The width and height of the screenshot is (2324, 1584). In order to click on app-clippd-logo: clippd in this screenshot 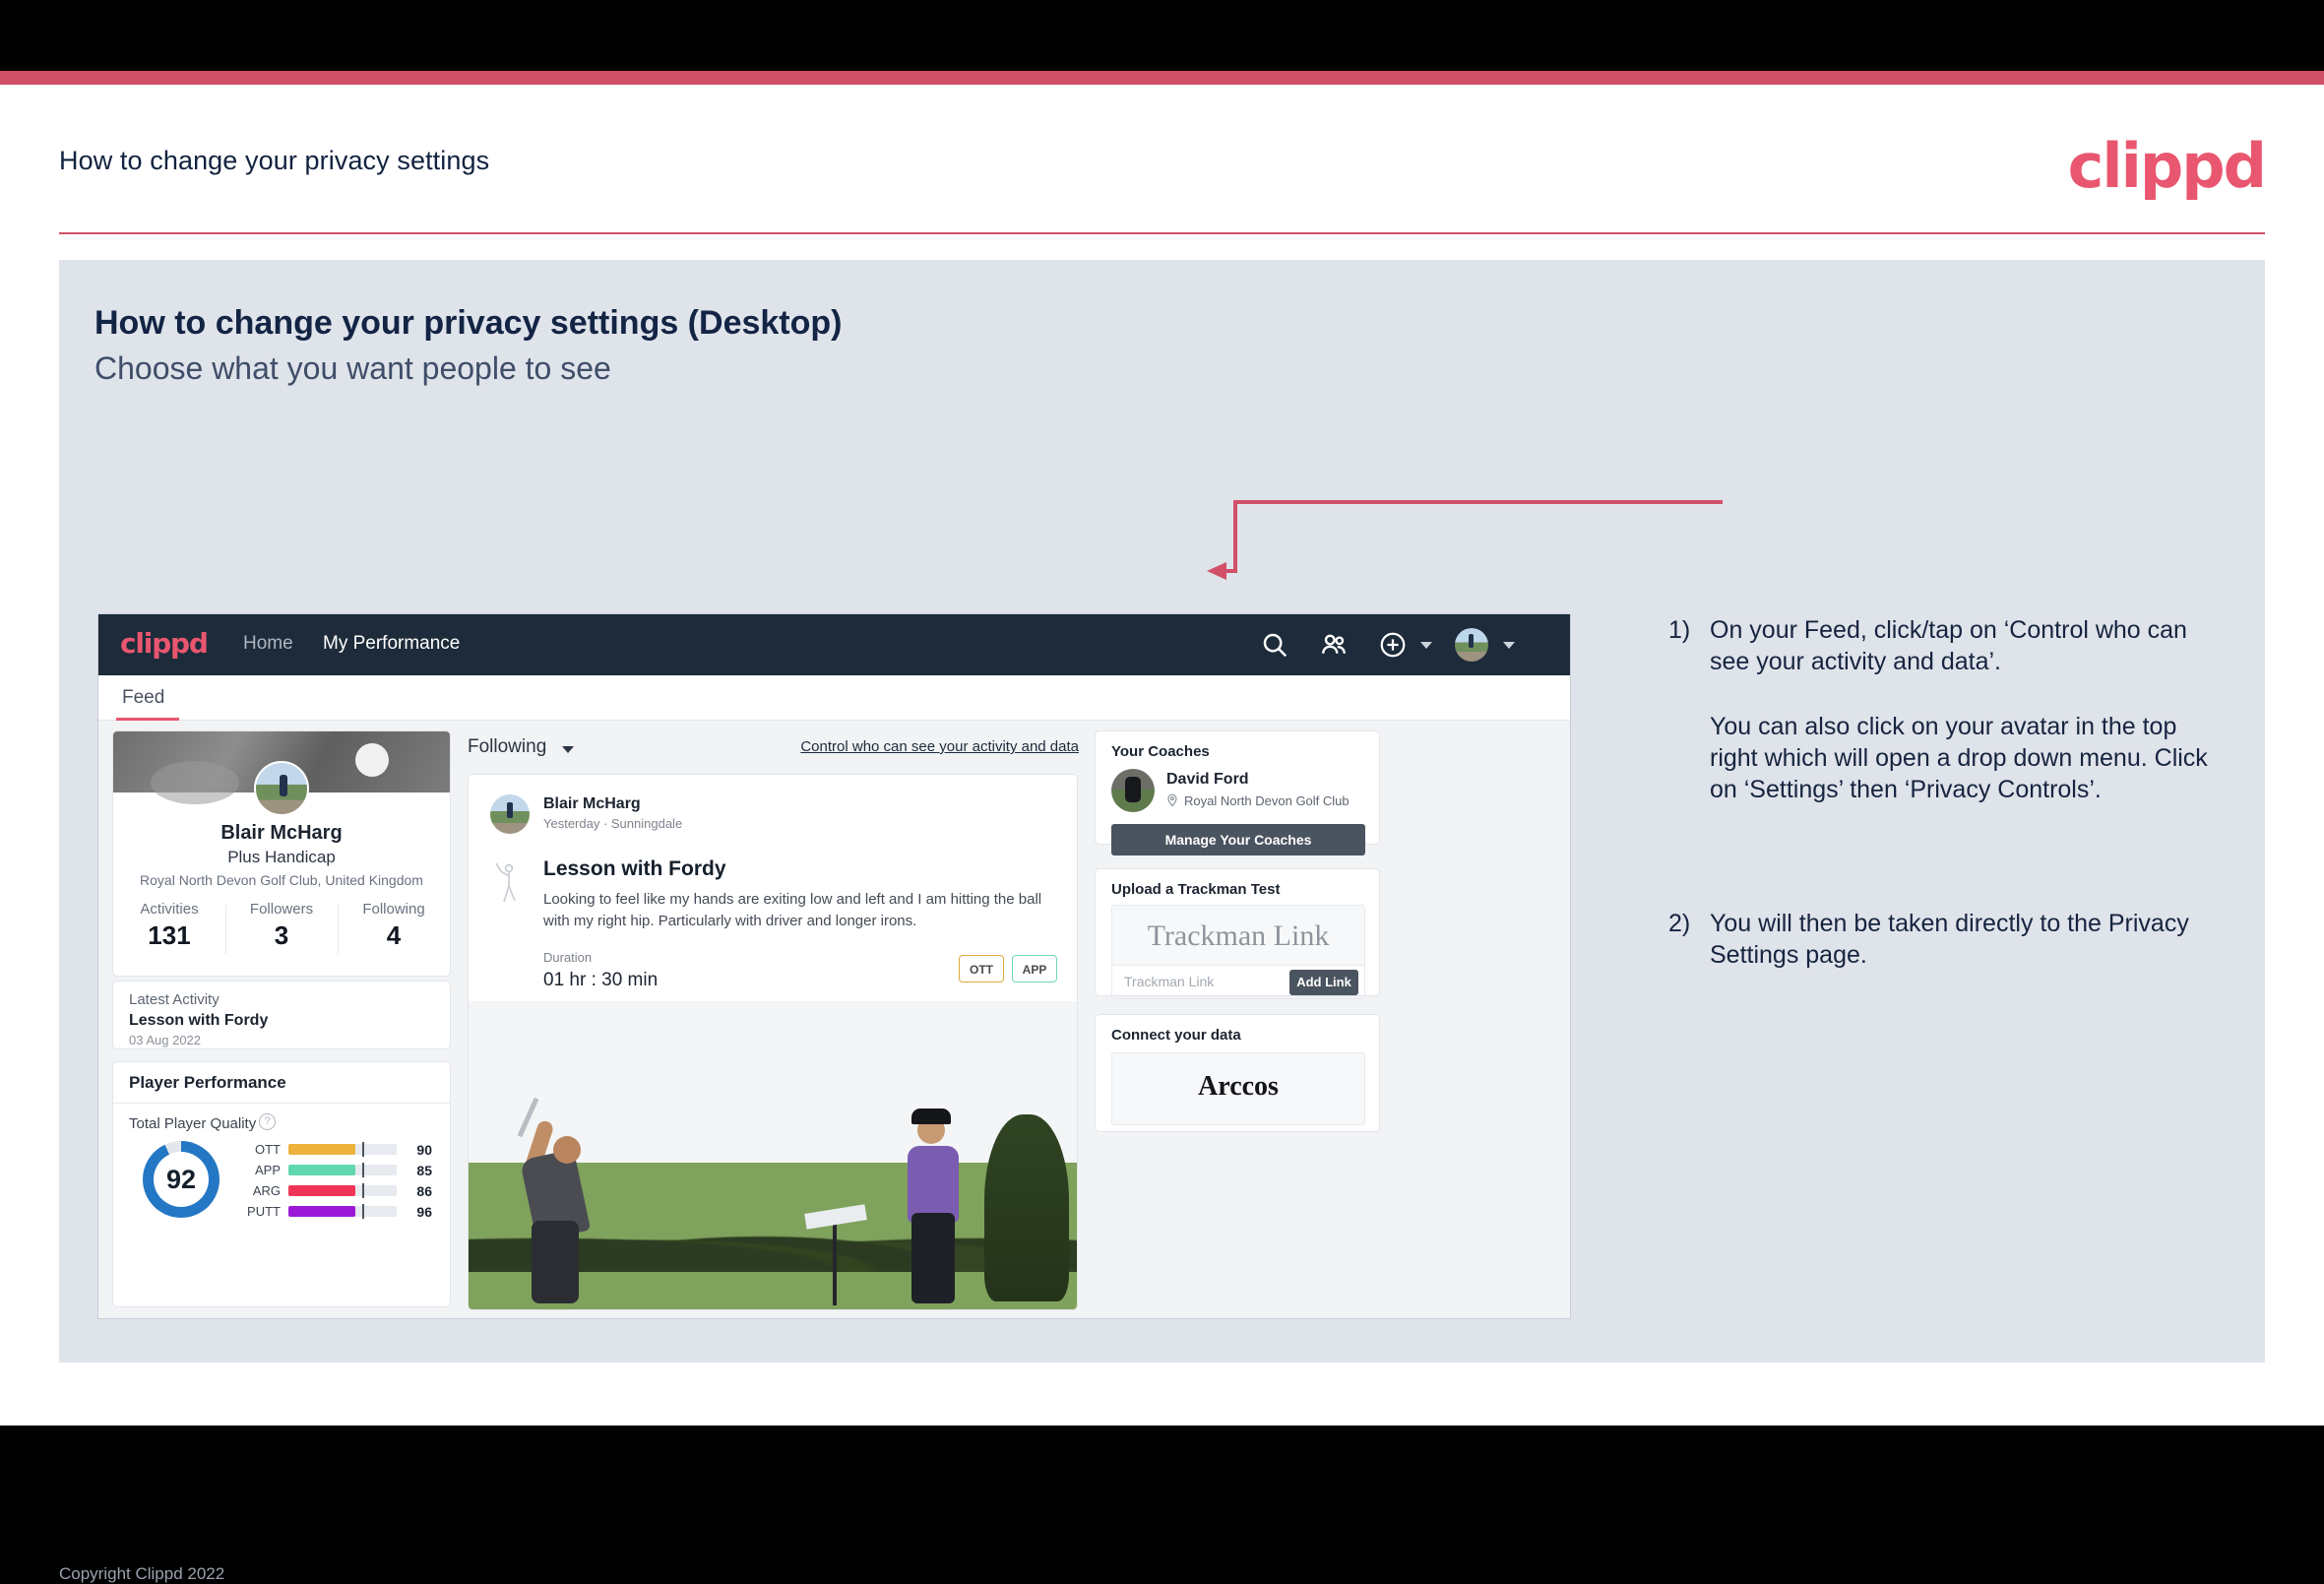, I will do `click(164, 643)`.